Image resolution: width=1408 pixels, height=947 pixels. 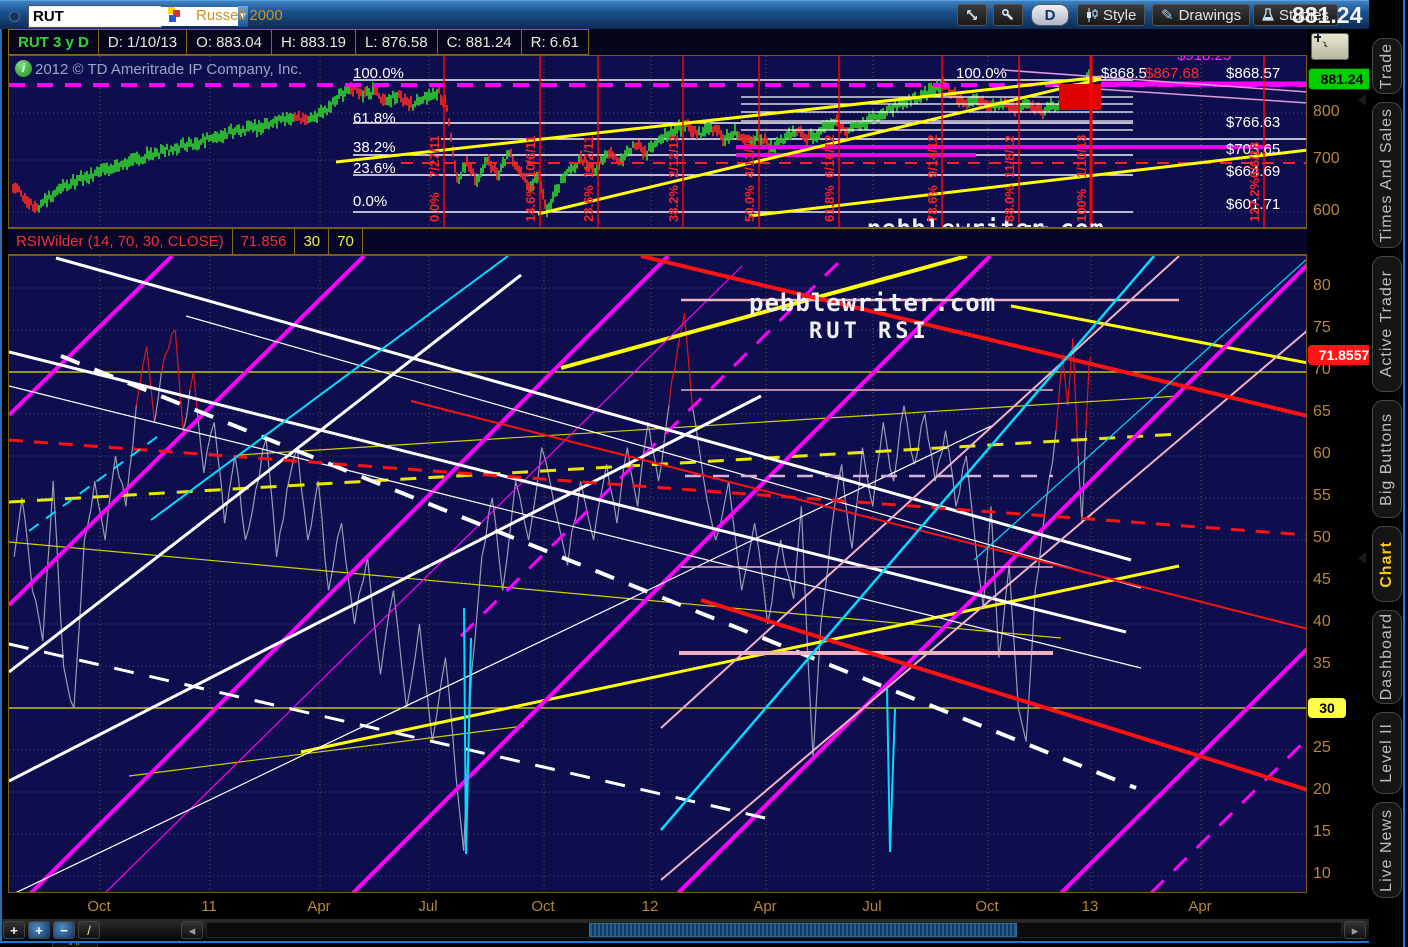 I want to click on fib-level-label: 38.2%, so click(x=374, y=147).